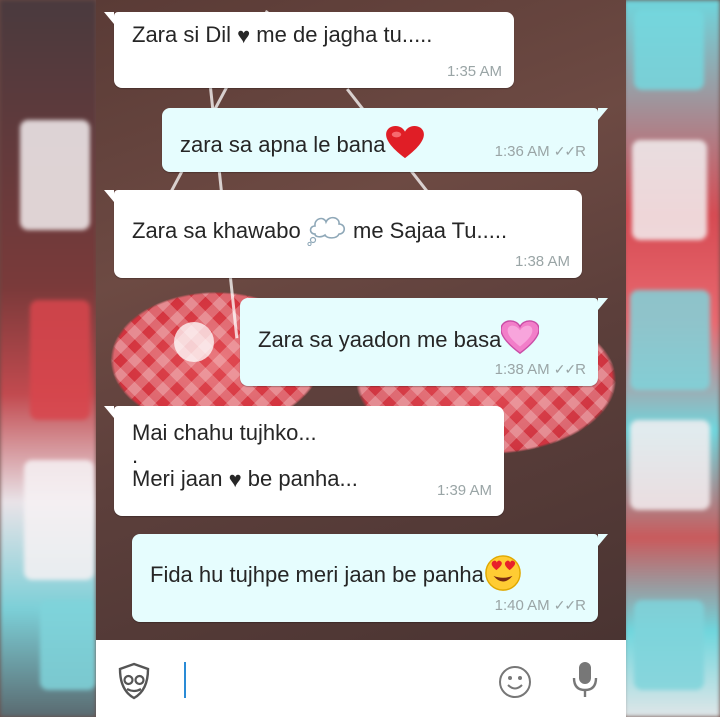 The image size is (720, 717). I want to click on message-time: 1:39 AM, so click(464, 490).